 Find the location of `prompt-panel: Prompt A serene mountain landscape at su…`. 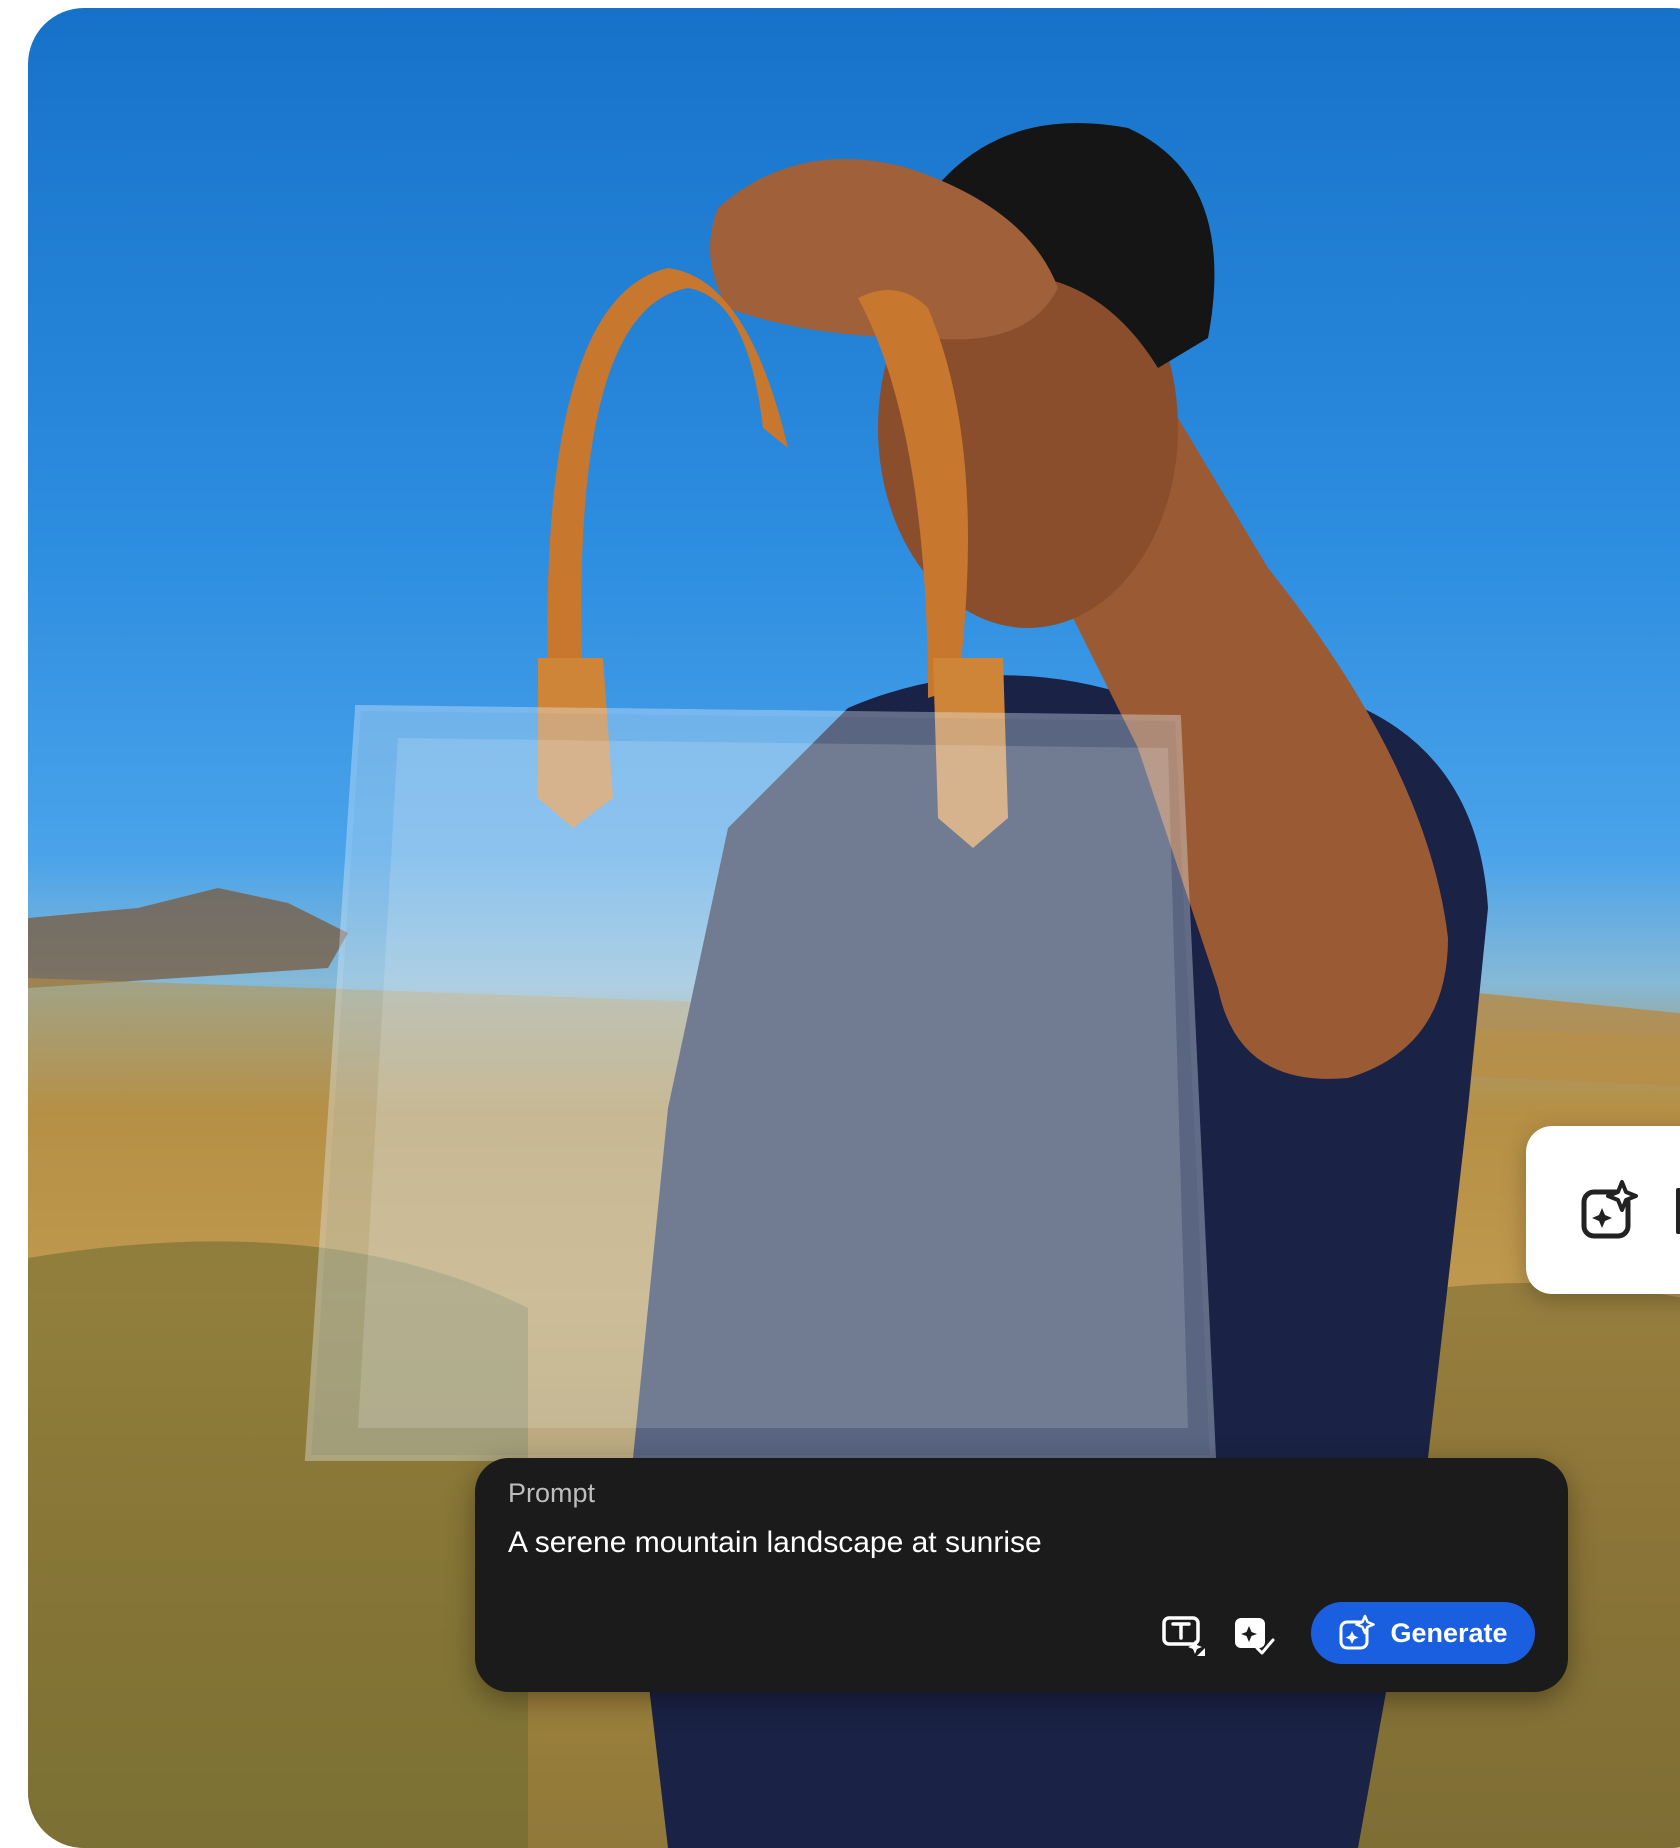

prompt-panel: Prompt A serene mountain landscape at su… is located at coordinates (1021, 1575).